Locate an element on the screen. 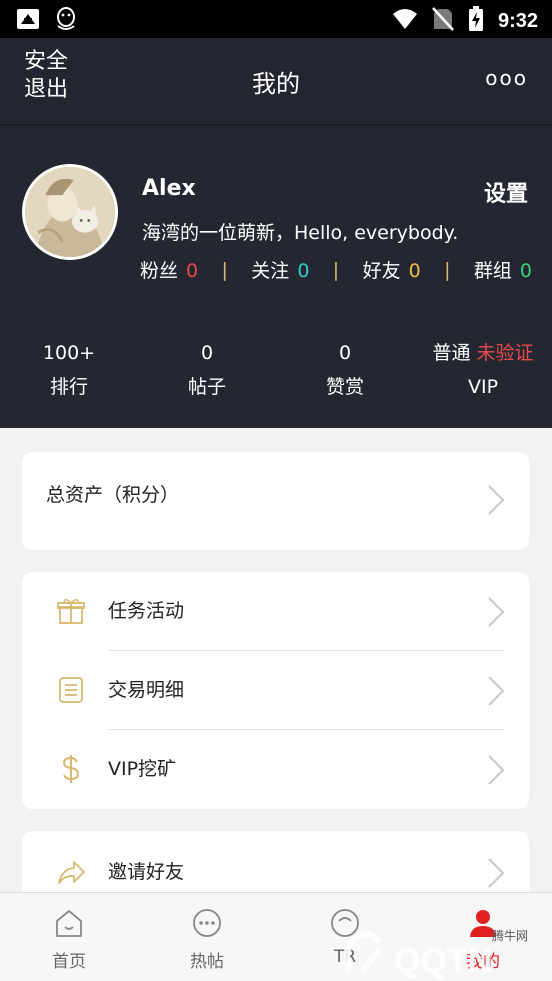  total-assets-card: 总资产（积分） is located at coordinates (275, 501).